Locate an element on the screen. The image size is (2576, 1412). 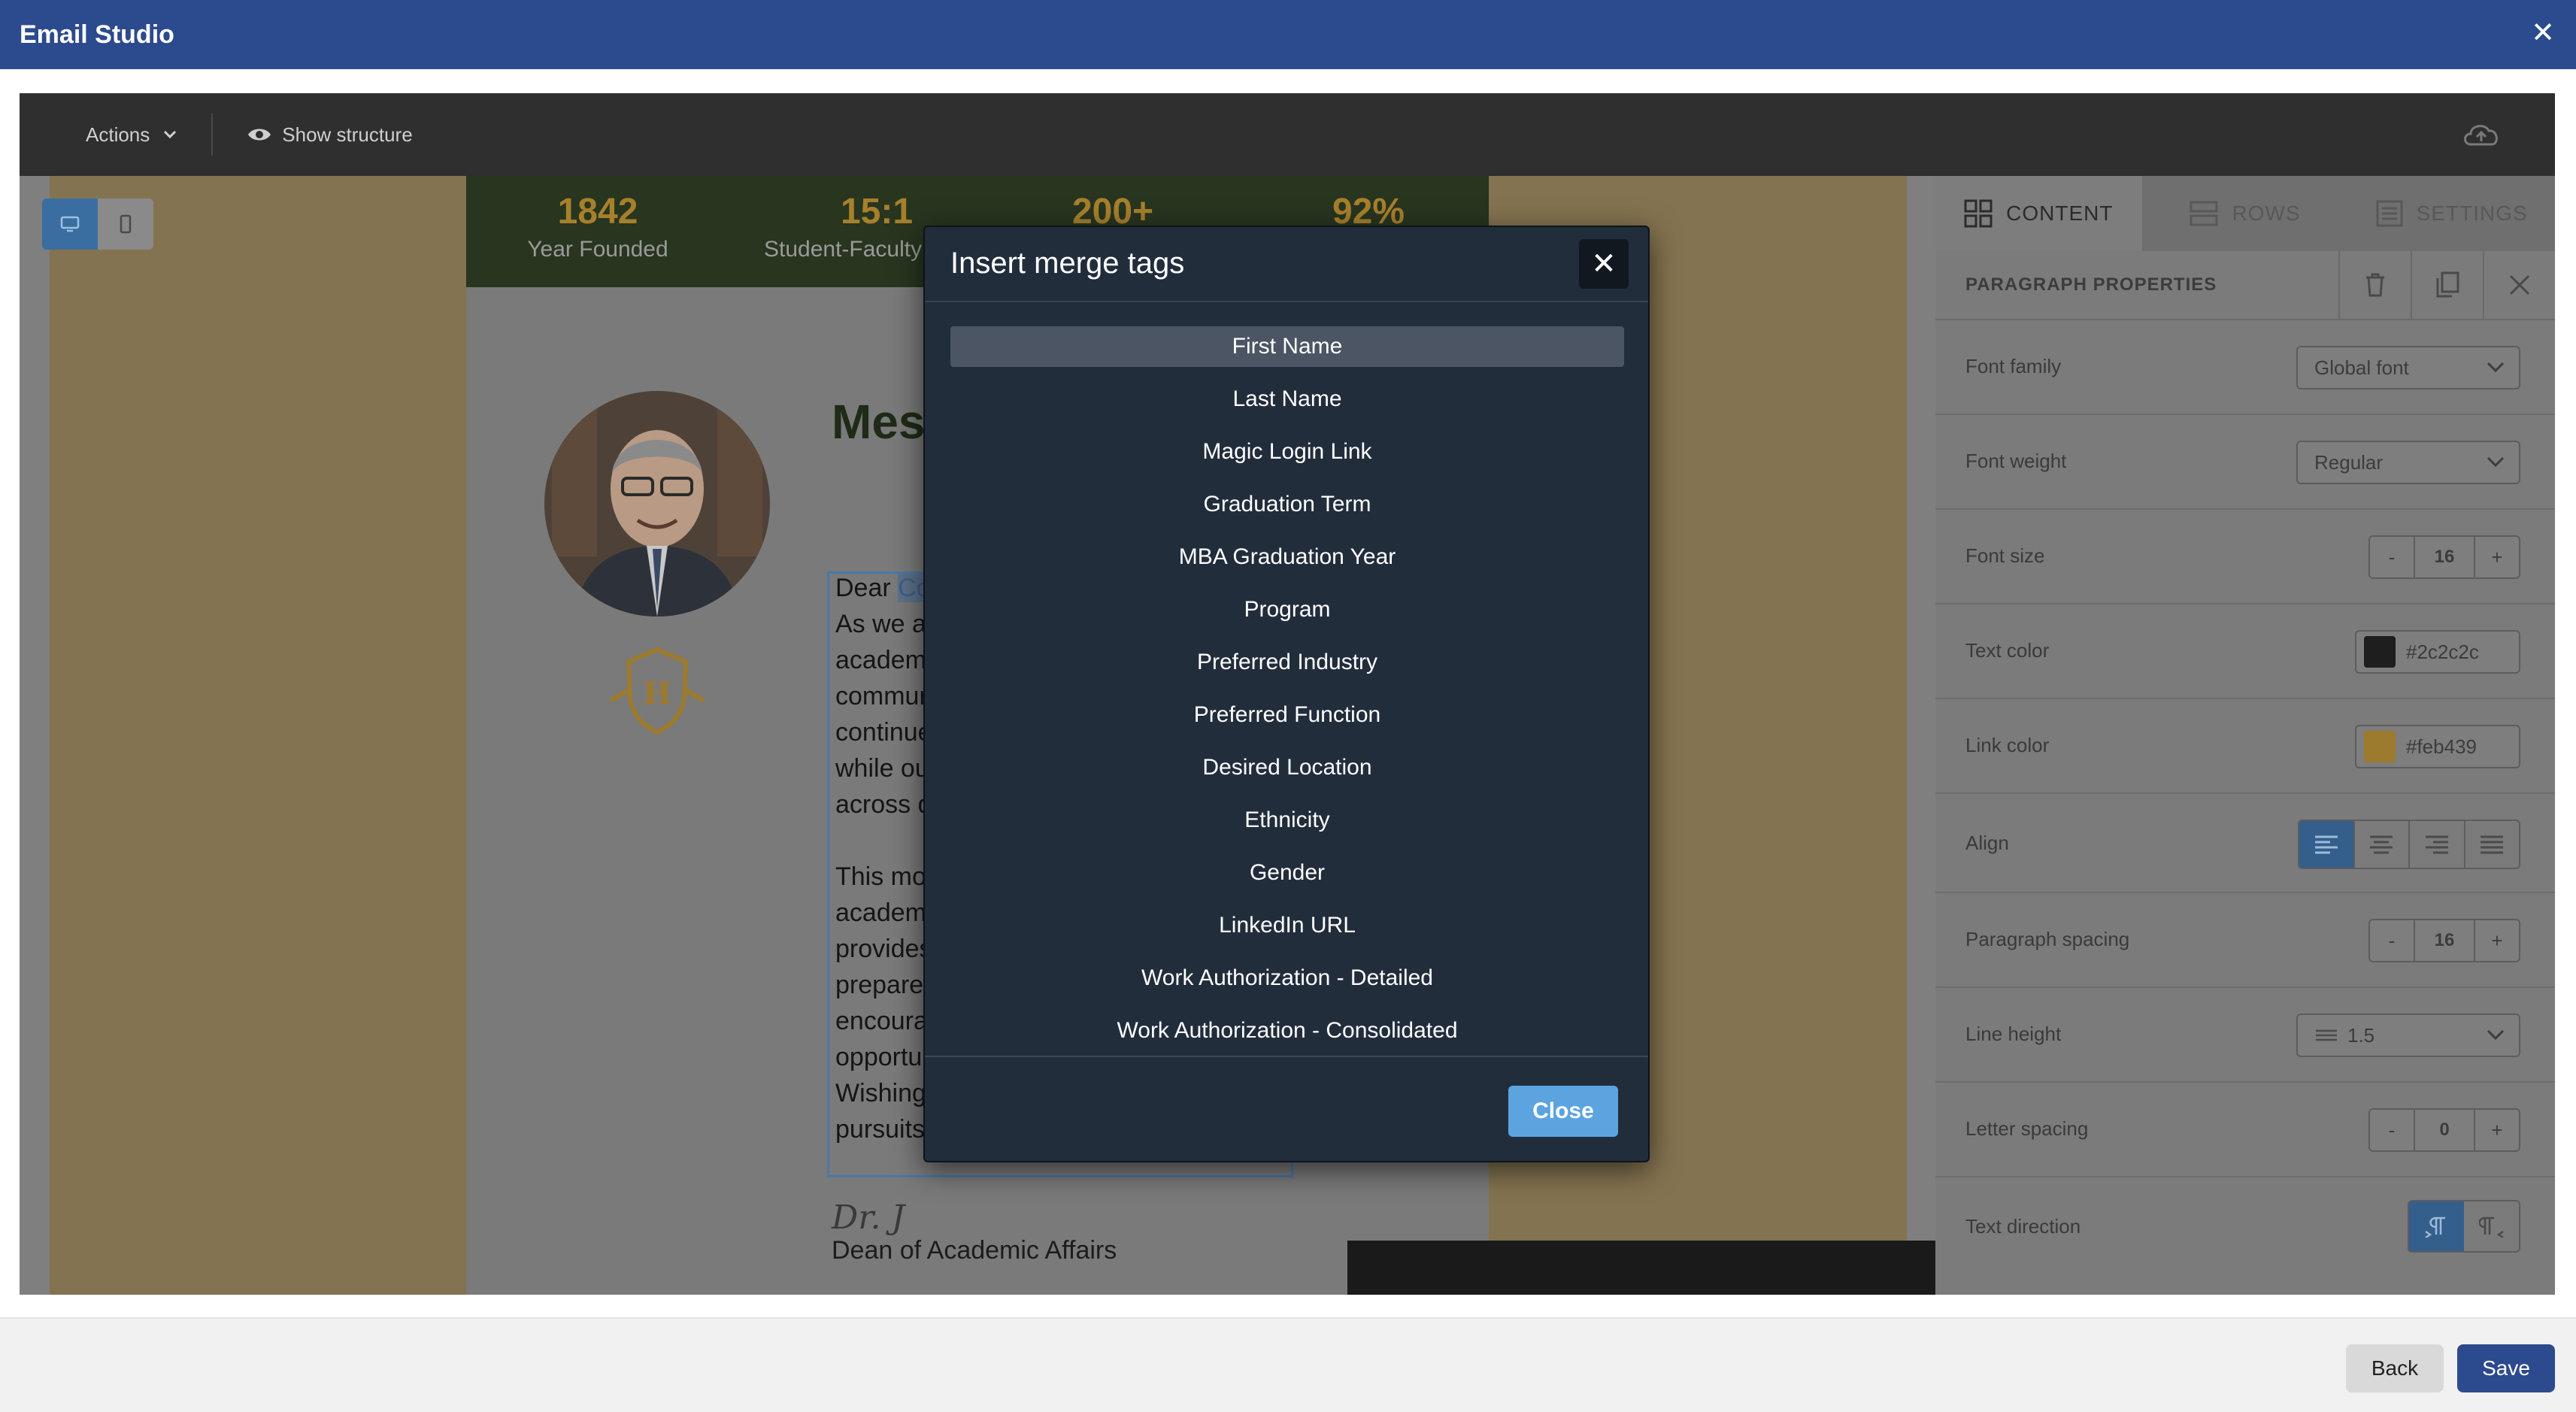
eye-icon is located at coordinates (259, 135).